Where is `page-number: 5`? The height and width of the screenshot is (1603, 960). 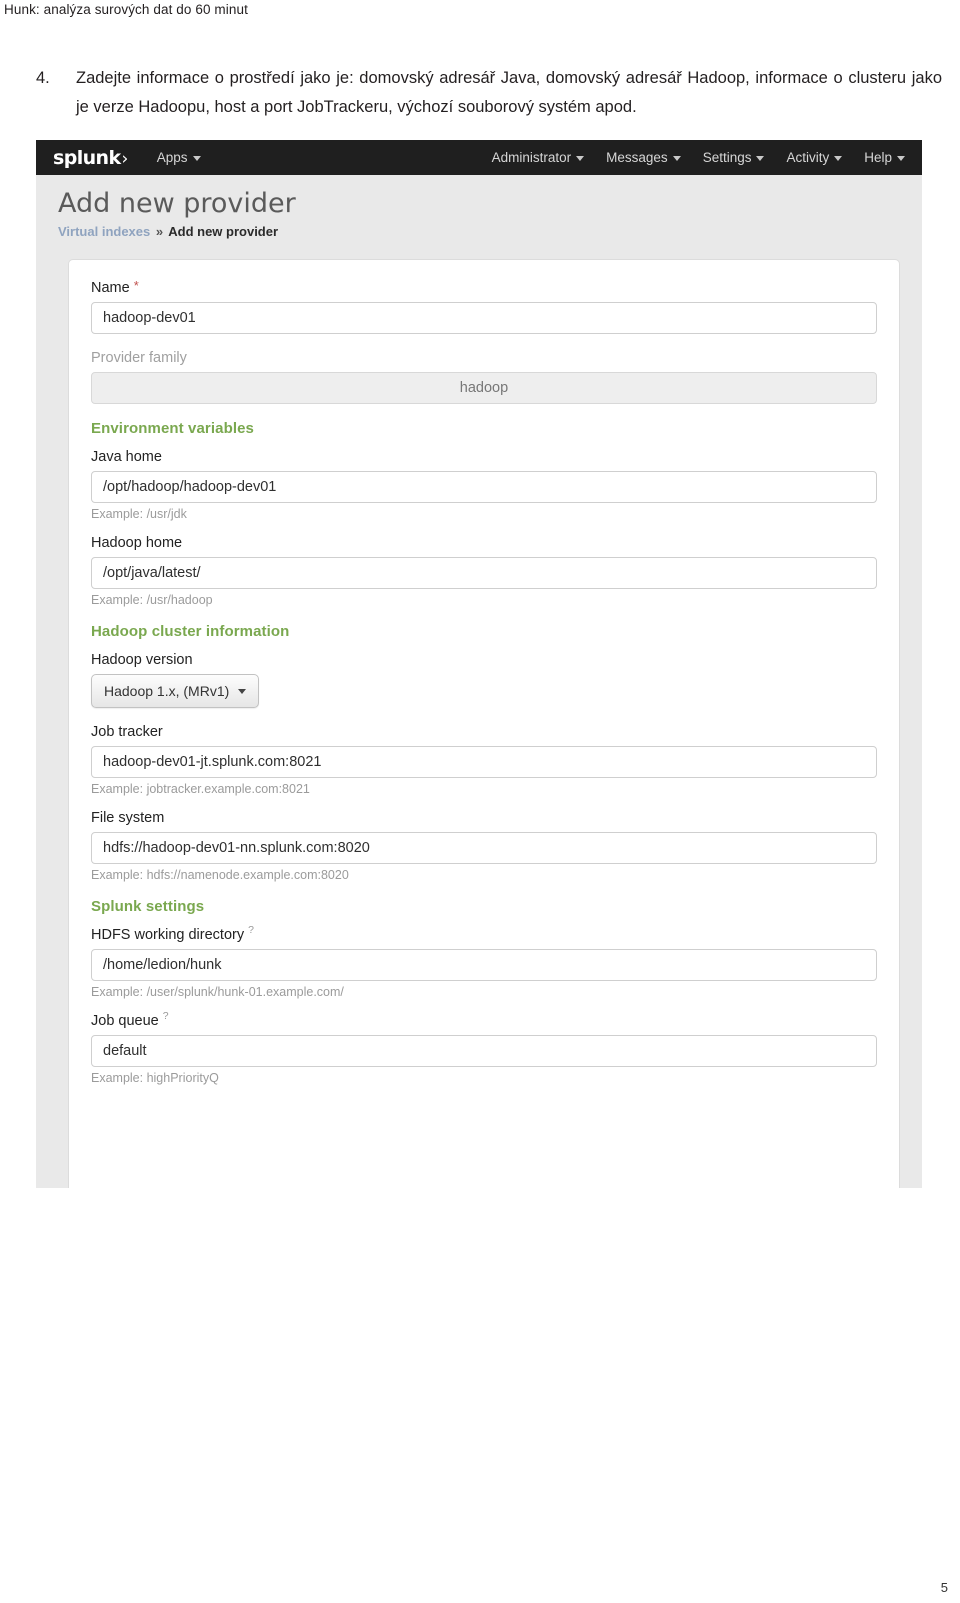
page-number: 5 is located at coordinates (944, 1587).